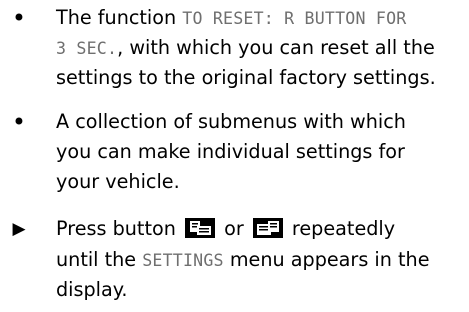  What do you see at coordinates (119, 228) in the screenshot?
I see `instruction-text: Press button` at bounding box center [119, 228].